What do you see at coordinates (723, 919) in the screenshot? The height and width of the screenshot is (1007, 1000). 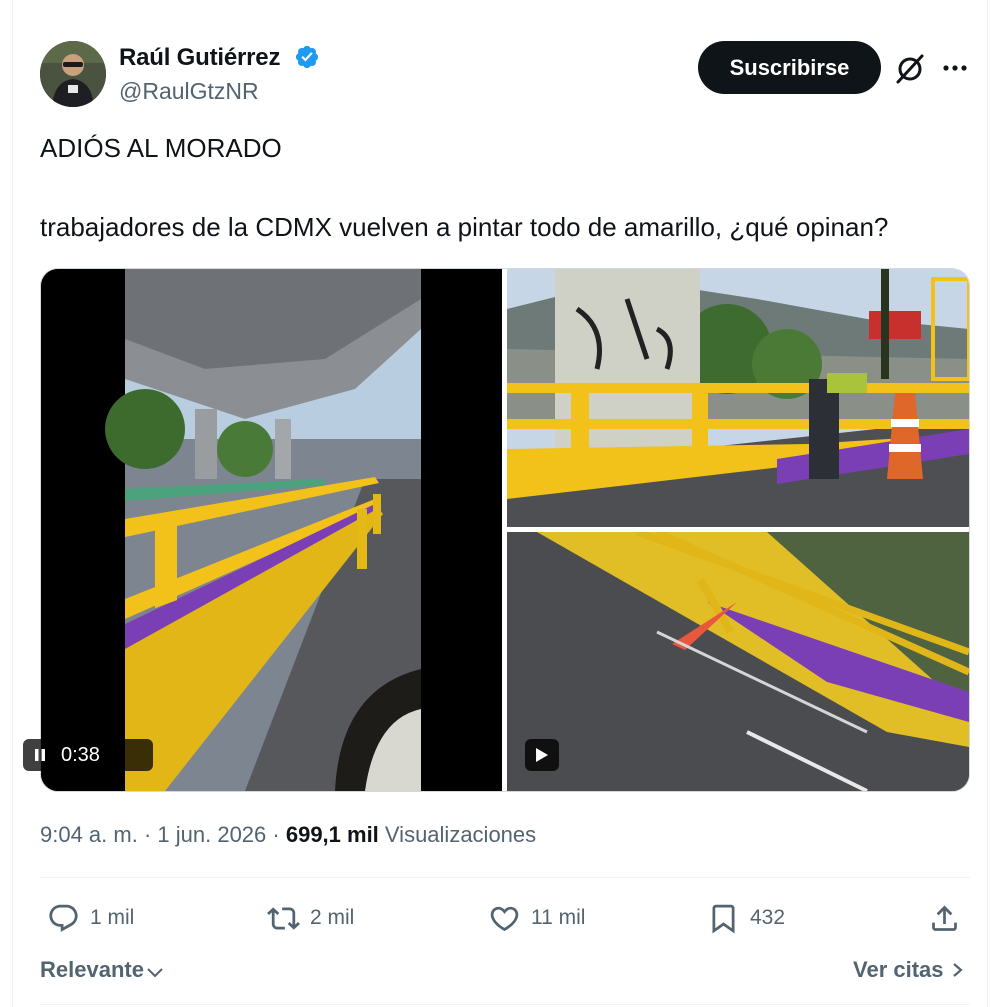 I see `bookmark-icon` at bounding box center [723, 919].